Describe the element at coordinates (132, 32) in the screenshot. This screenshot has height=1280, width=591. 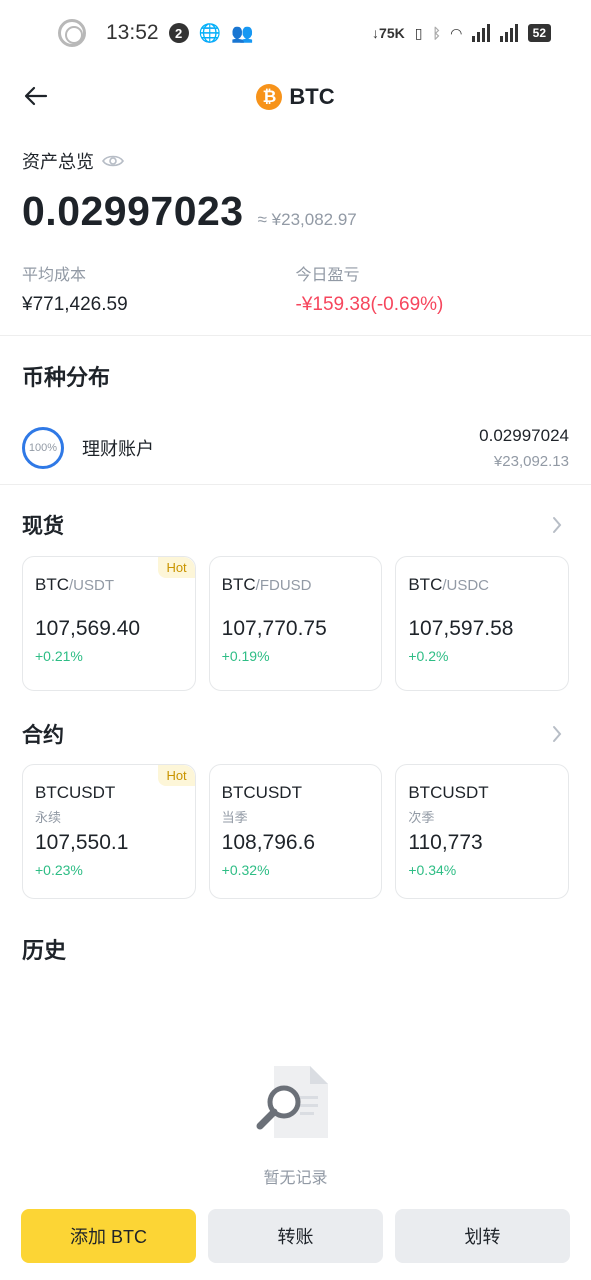
I see `status-time: 13:52` at that location.